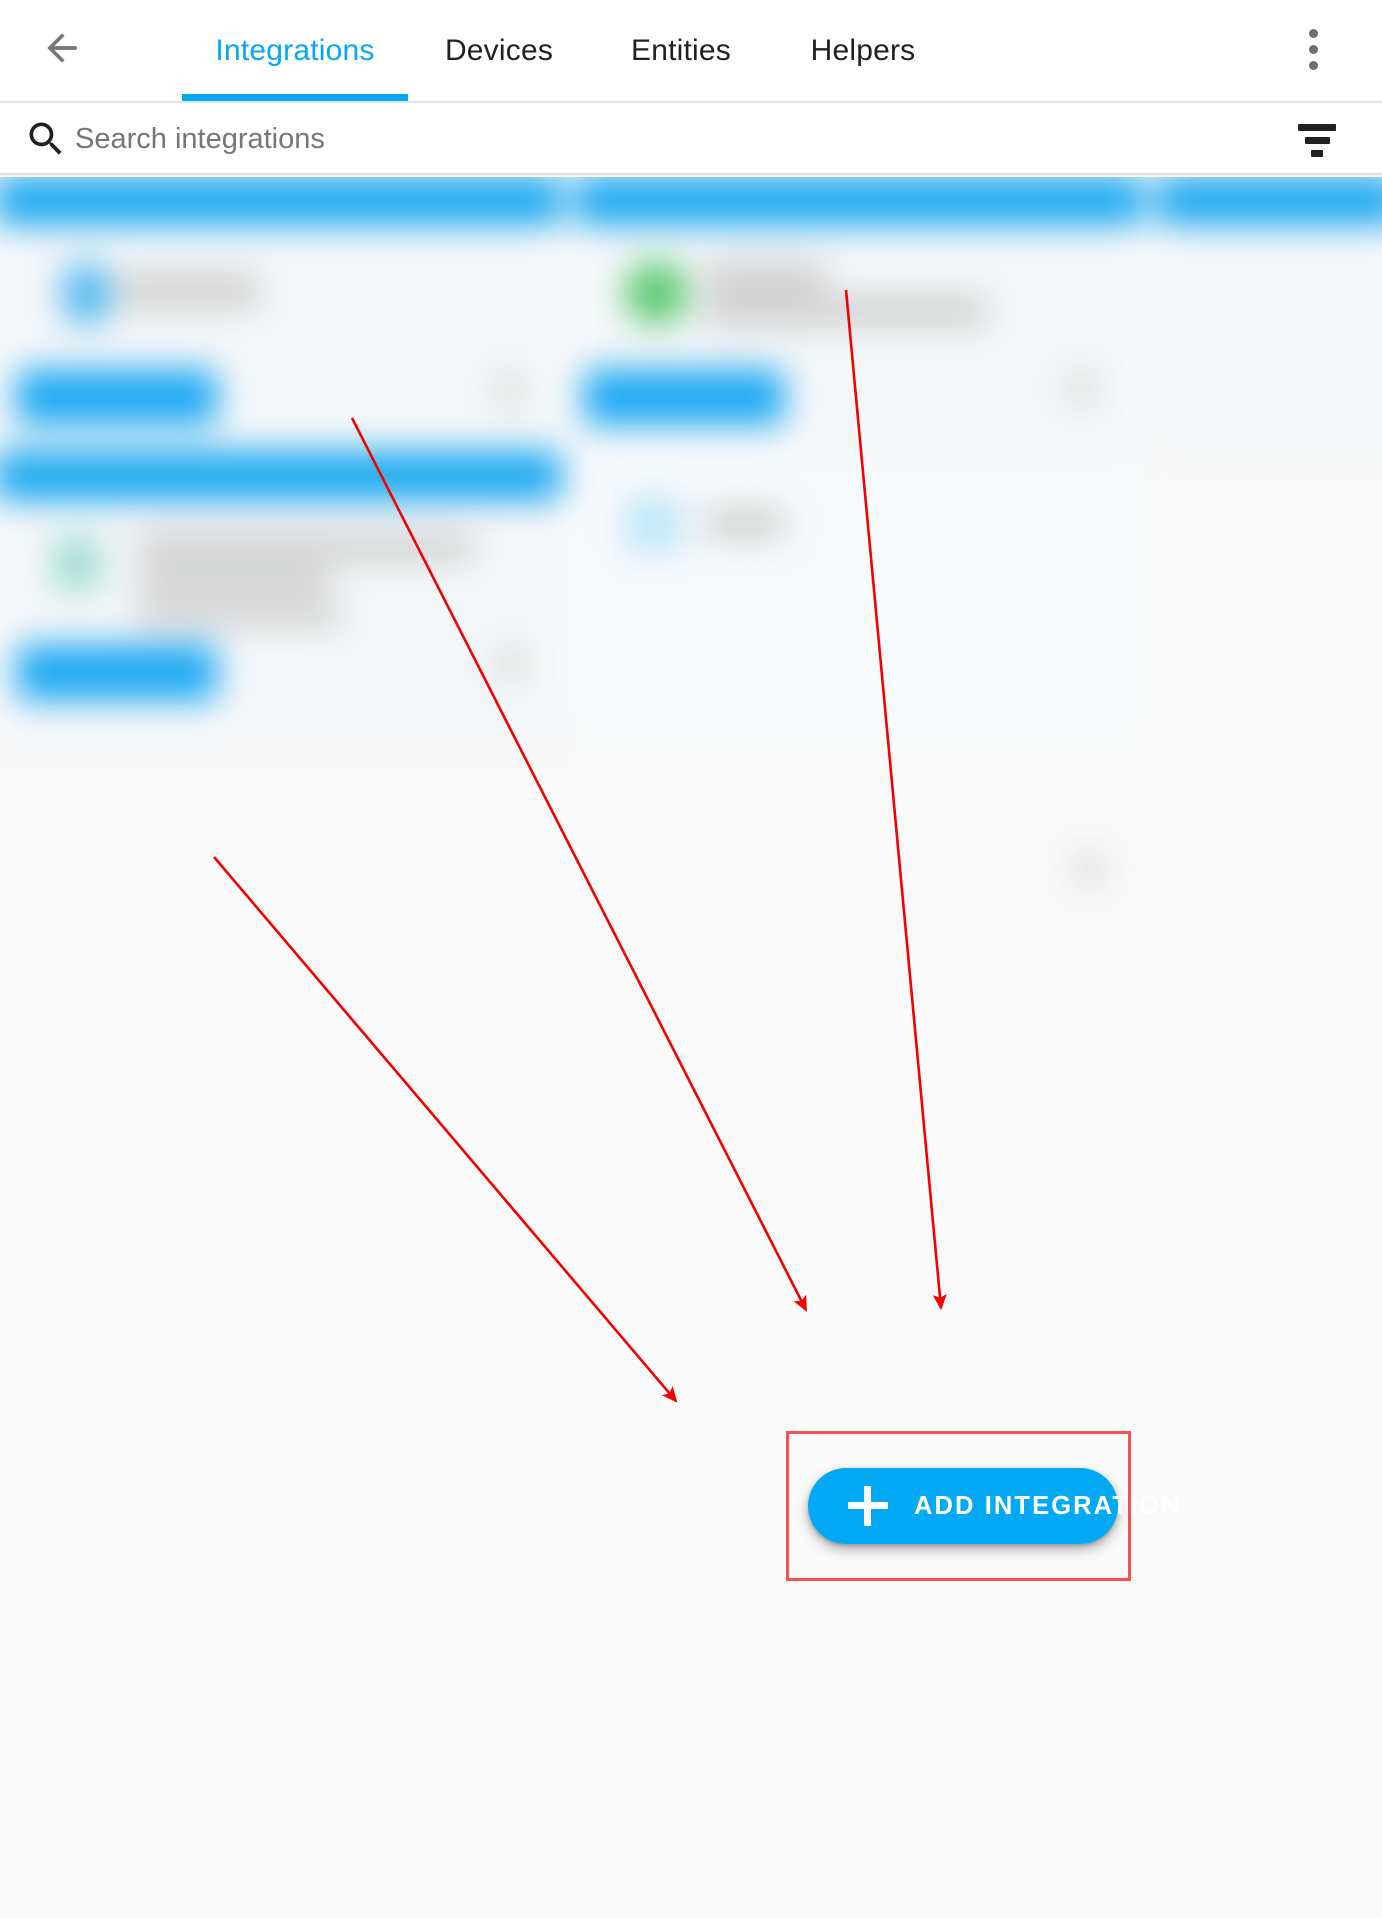  What do you see at coordinates (1313, 33) in the screenshot?
I see `overflow-menu-icon` at bounding box center [1313, 33].